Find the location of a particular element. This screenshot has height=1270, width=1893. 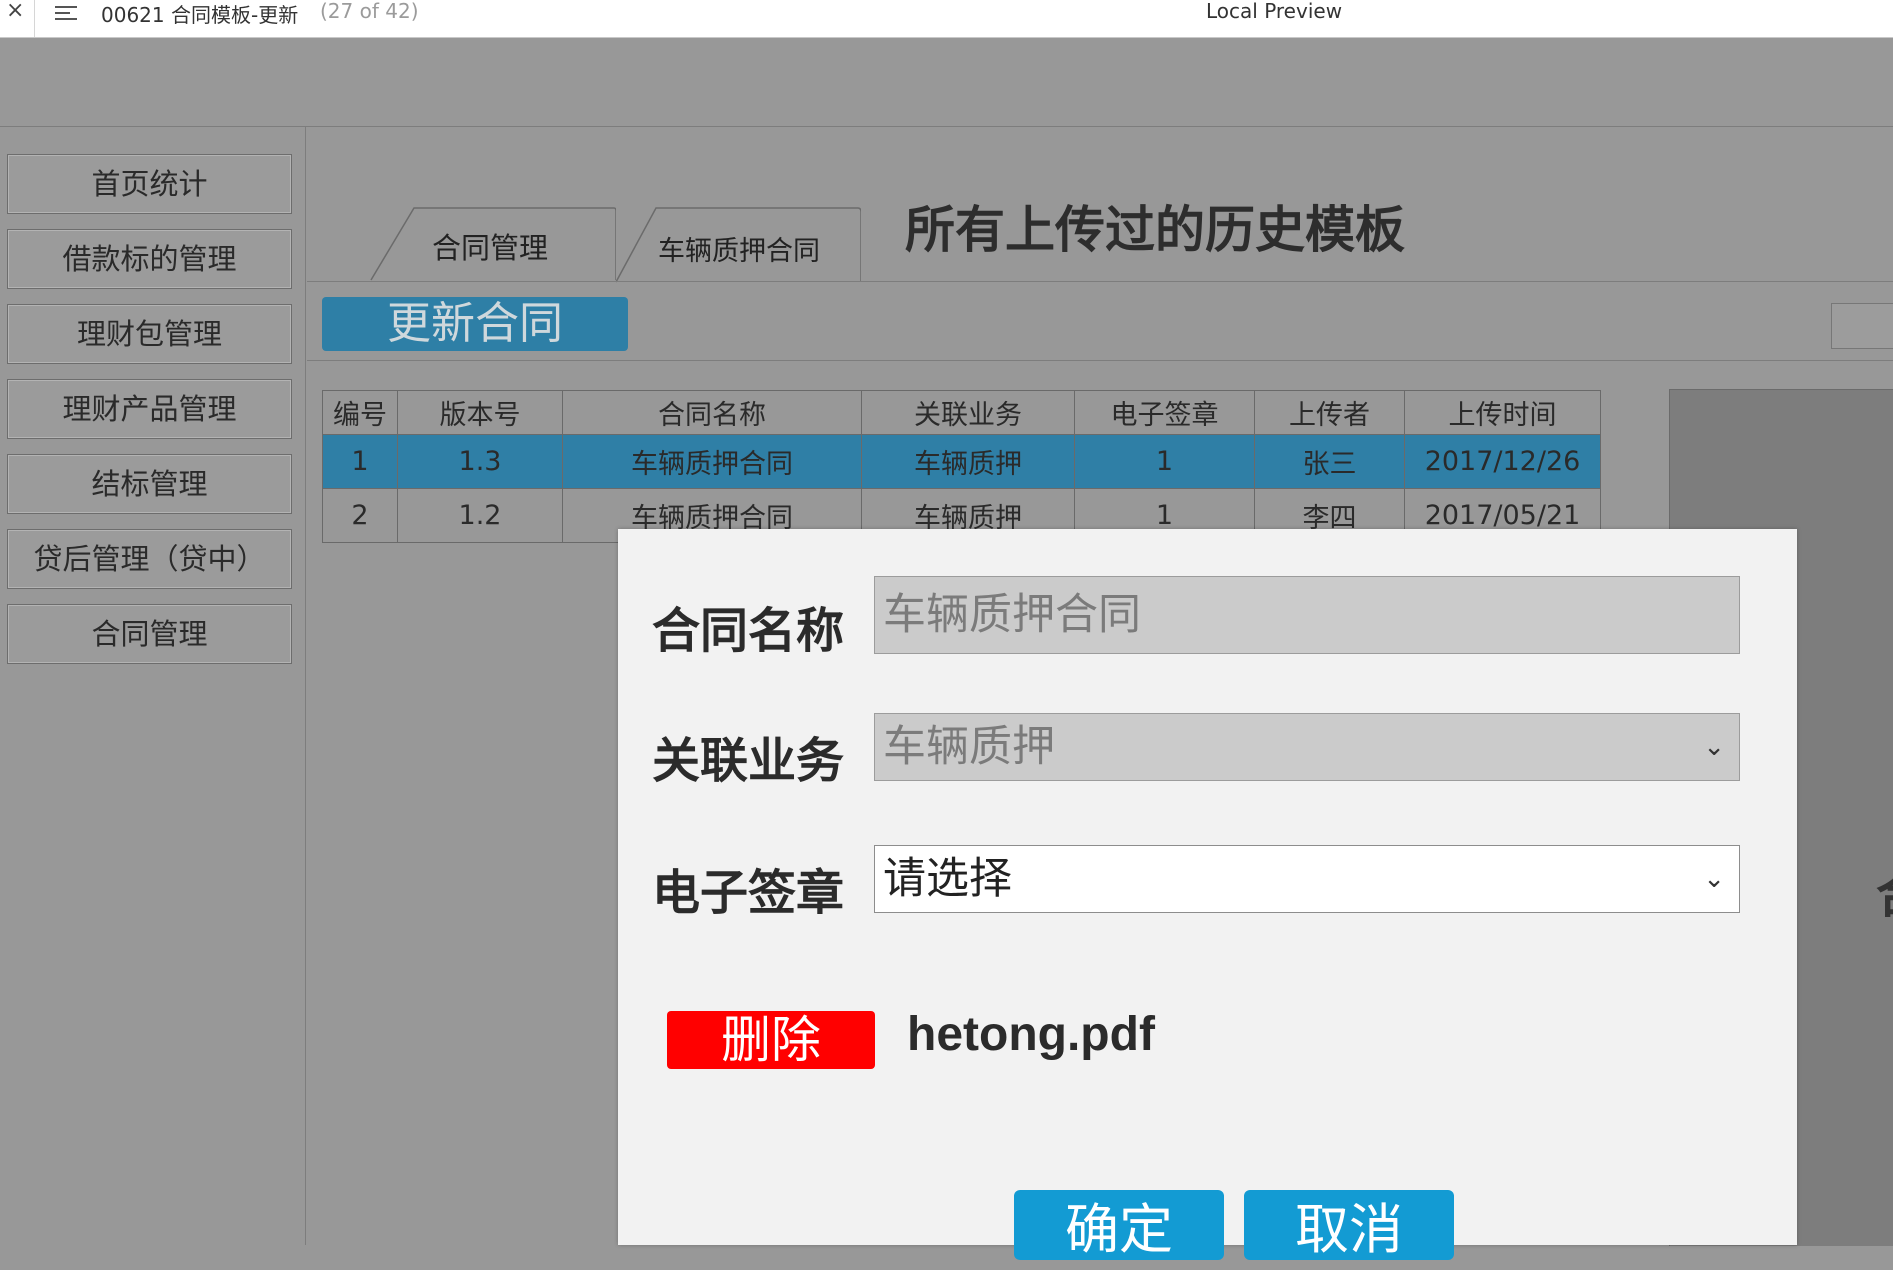

table-row: 1 1.3 车辆质押合同 车辆质押 1 张三 2017/12/26 is located at coordinates (961, 461).